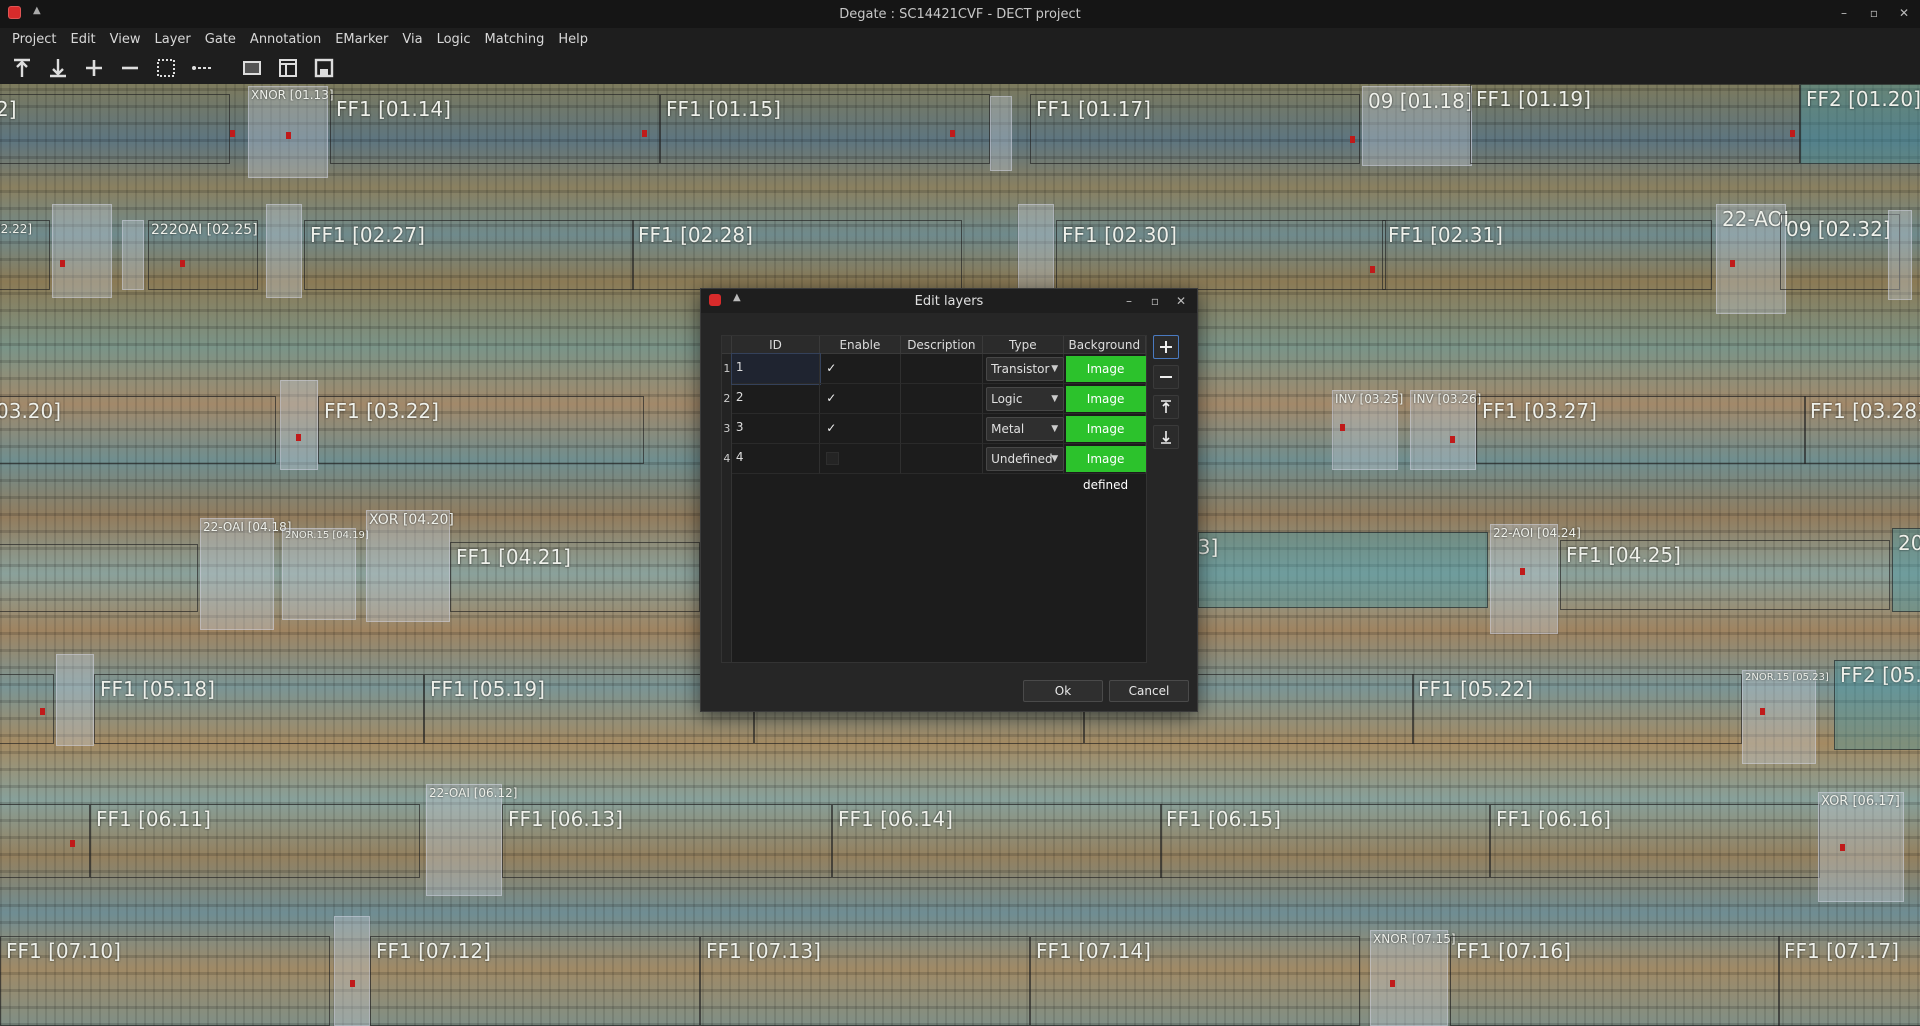  What do you see at coordinates (1166, 437) in the screenshot?
I see `move-layer-down-button` at bounding box center [1166, 437].